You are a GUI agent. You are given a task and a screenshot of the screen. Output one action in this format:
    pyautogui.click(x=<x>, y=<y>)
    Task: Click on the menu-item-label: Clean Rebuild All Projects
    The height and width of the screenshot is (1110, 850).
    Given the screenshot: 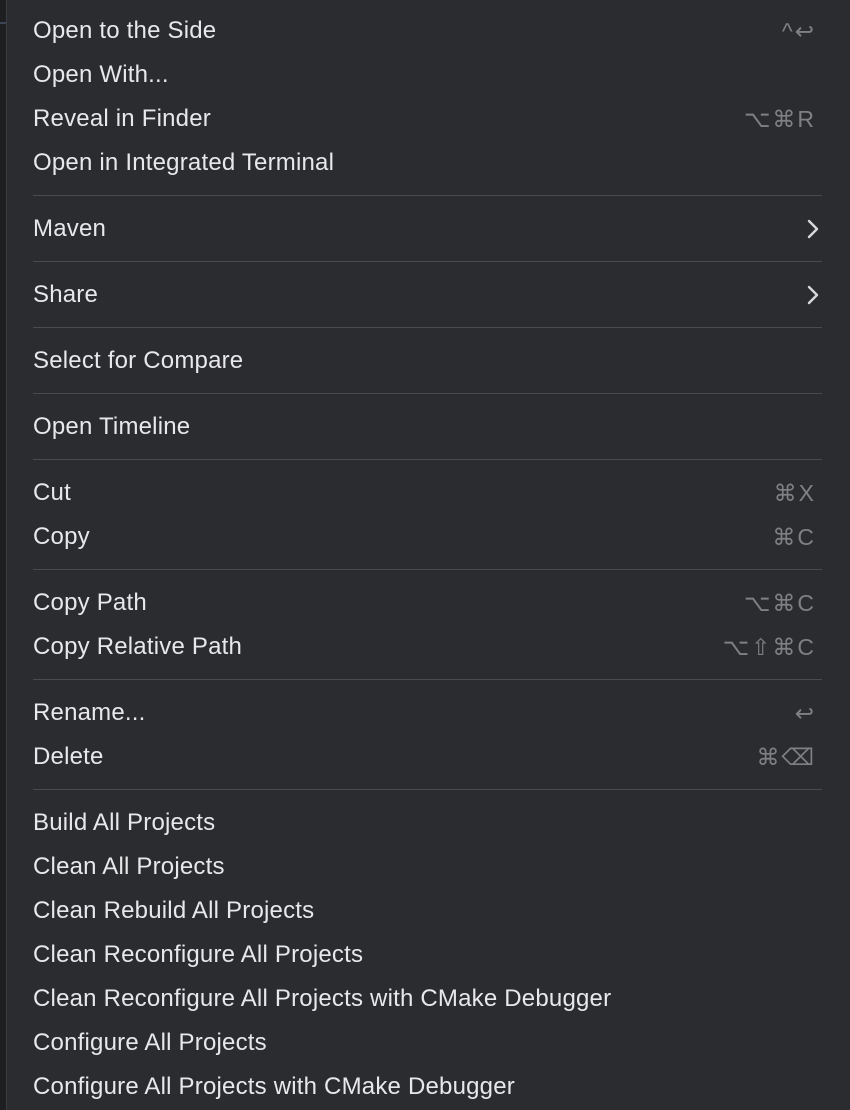 What is the action you would take?
    pyautogui.click(x=174, y=910)
    